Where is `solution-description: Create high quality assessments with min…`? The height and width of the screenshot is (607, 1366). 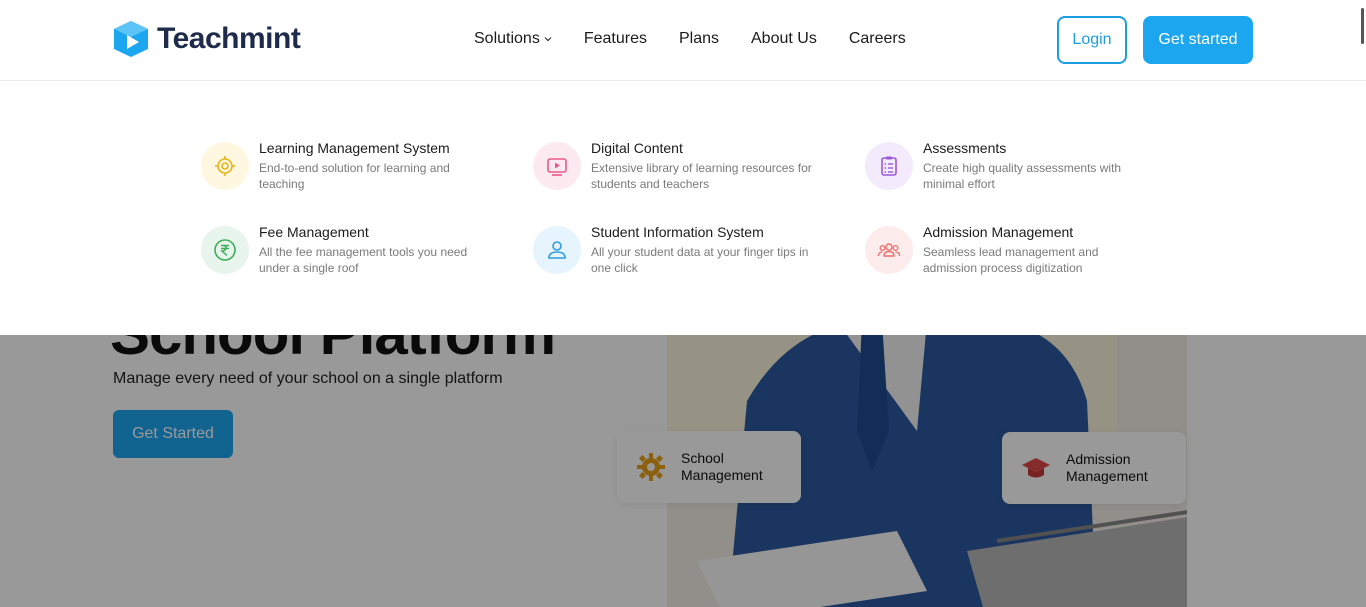 solution-description: Create high quality assessments with min… is located at coordinates (1022, 176).